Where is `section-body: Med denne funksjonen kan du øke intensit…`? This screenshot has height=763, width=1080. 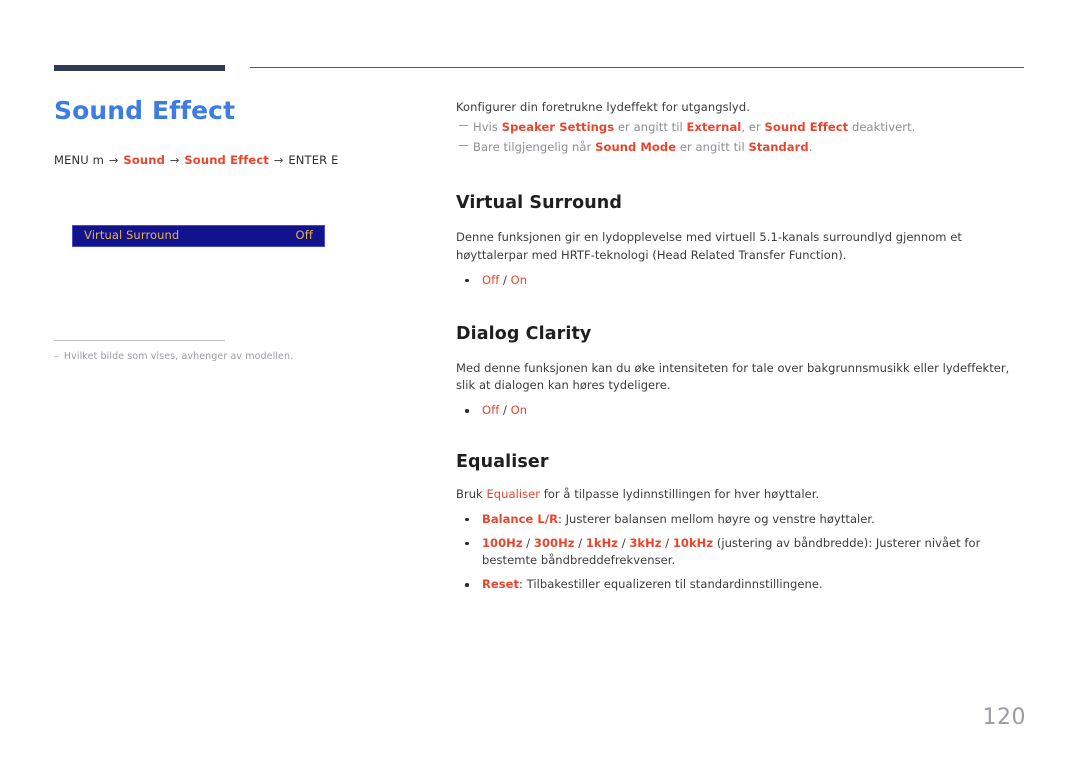
section-body: Med denne funksjonen kan du øke intensit… is located at coordinates (733, 376).